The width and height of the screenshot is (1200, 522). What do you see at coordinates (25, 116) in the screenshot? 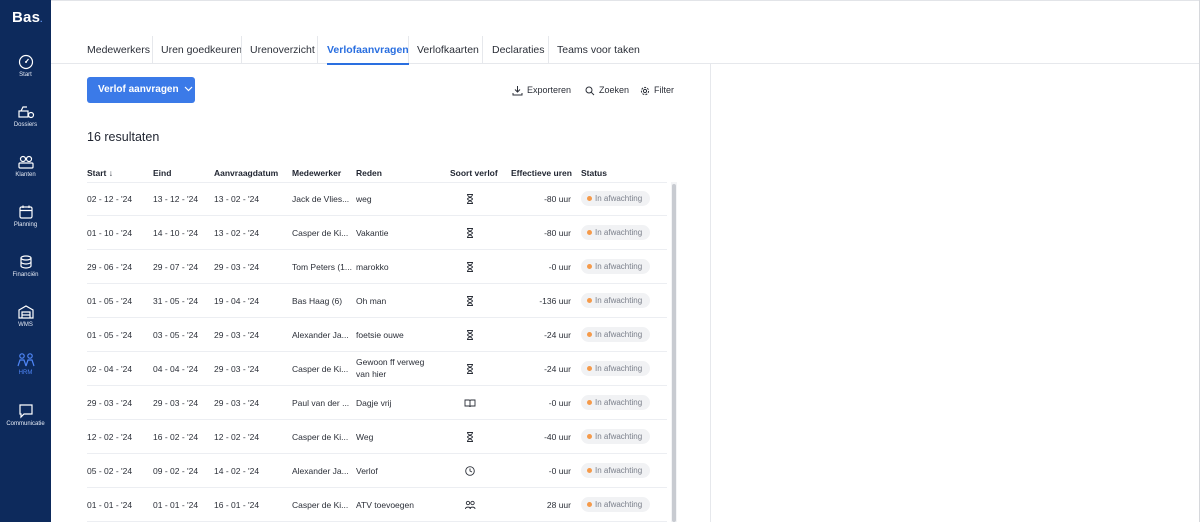
I see `sidebar-item-dossiers: Dossiers` at bounding box center [25, 116].